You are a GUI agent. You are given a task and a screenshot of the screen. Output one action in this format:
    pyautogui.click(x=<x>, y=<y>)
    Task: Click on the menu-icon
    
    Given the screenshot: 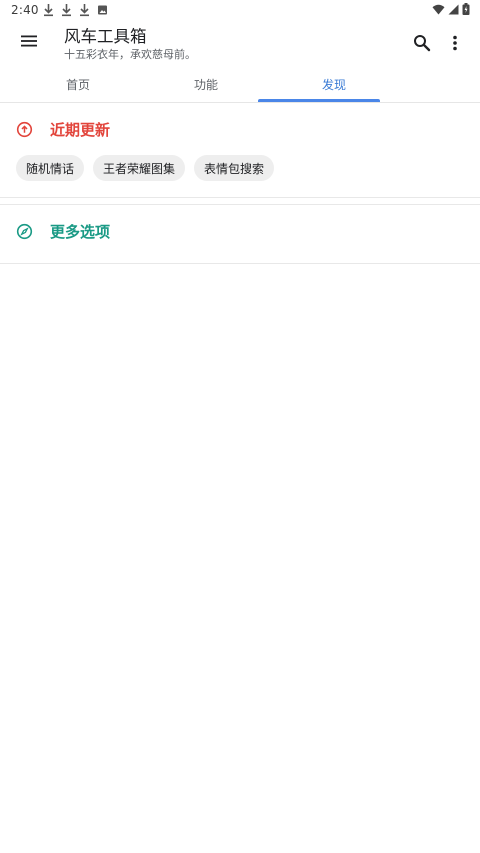 What is the action you would take?
    pyautogui.click(x=29, y=41)
    